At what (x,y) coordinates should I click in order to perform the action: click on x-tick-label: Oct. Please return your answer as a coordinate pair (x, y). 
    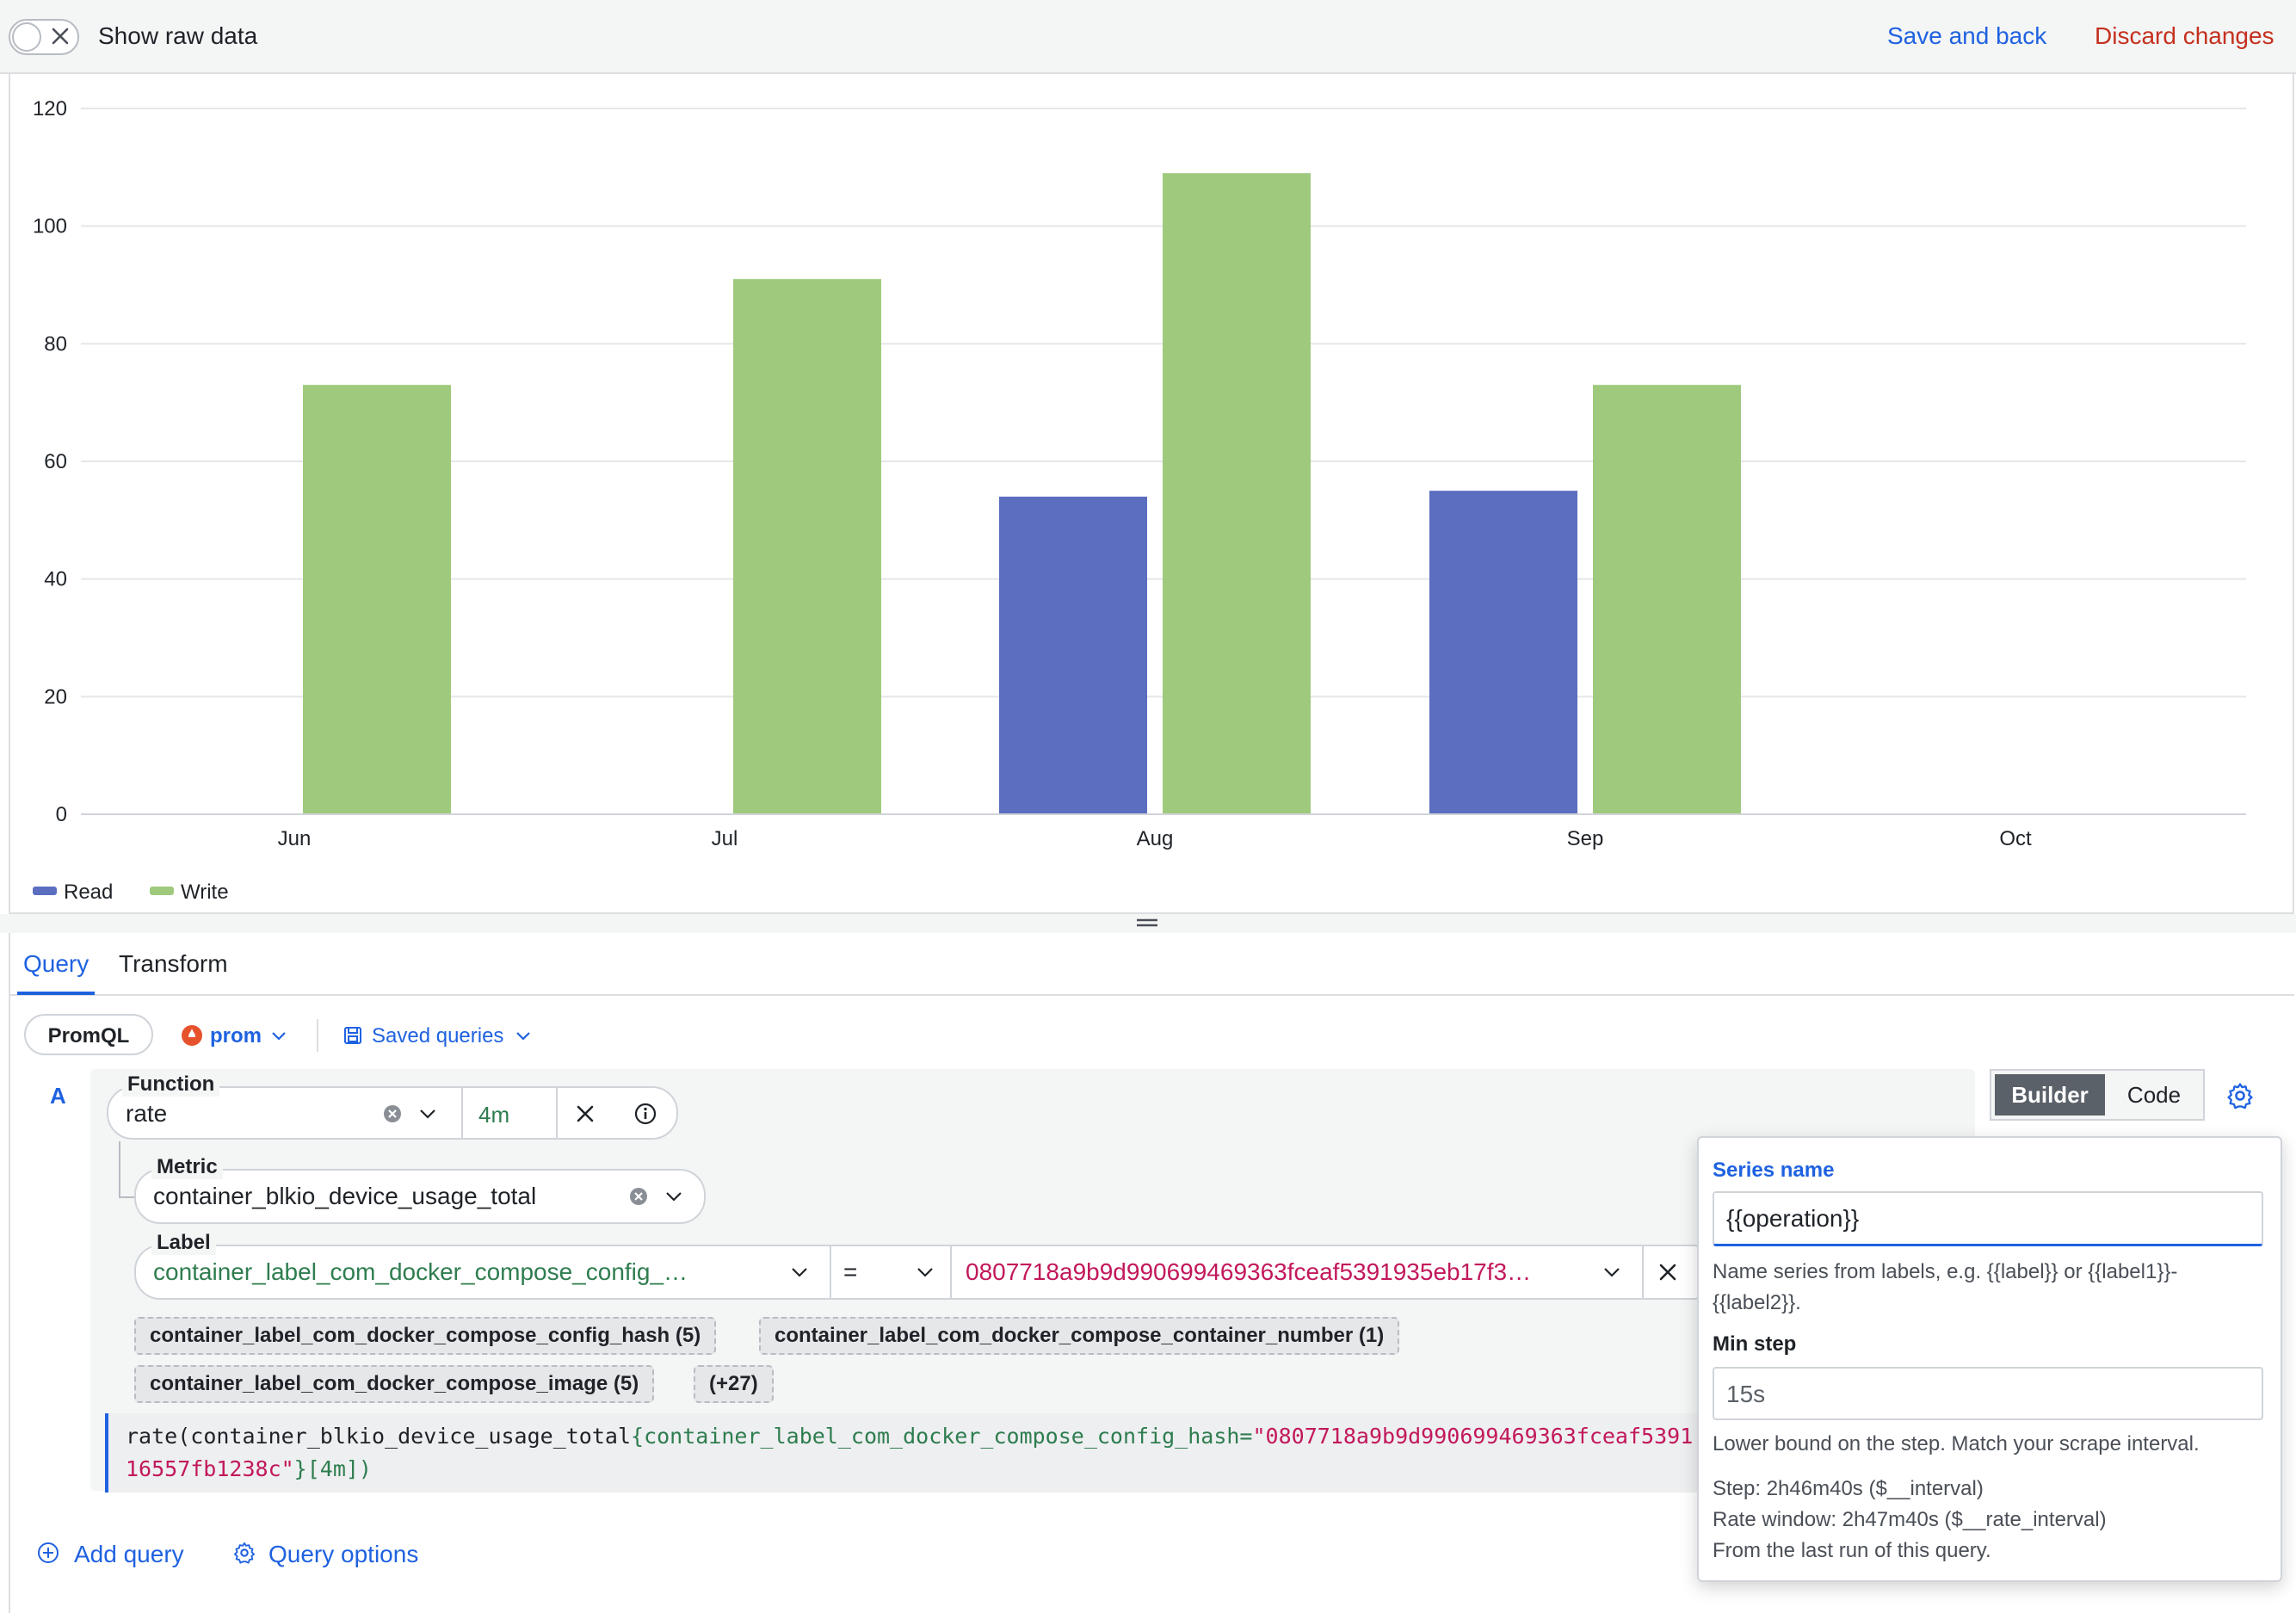
    Looking at the image, I should click on (2015, 838).